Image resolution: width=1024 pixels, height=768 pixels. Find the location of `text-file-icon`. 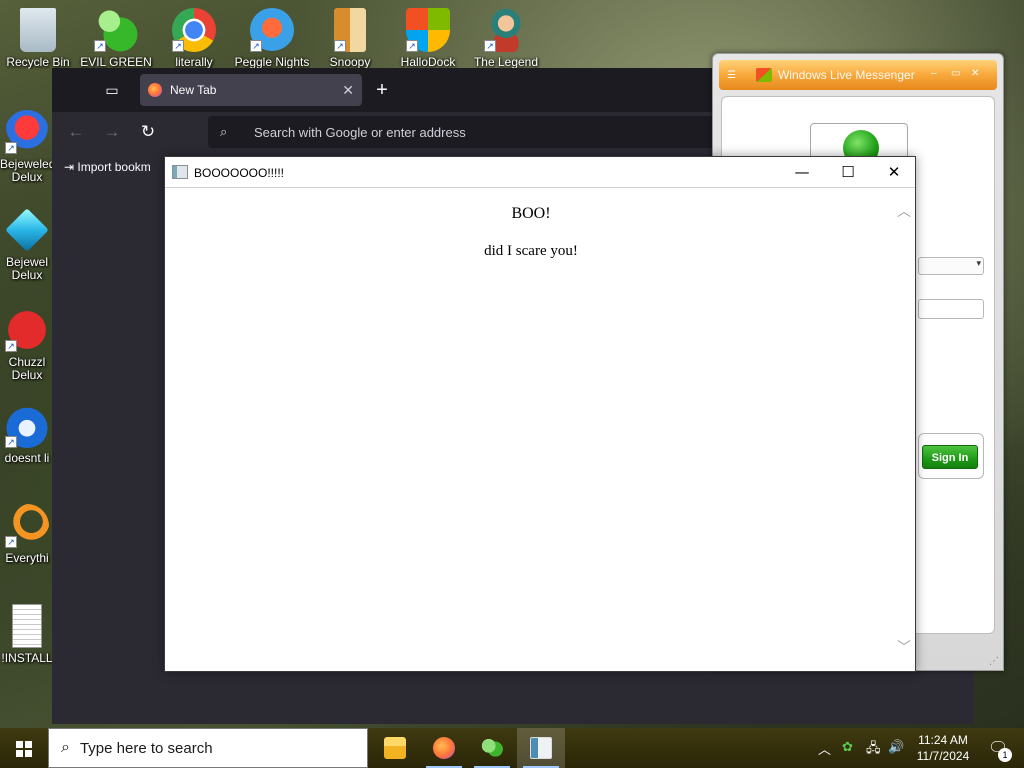

text-file-icon is located at coordinates (27, 626).